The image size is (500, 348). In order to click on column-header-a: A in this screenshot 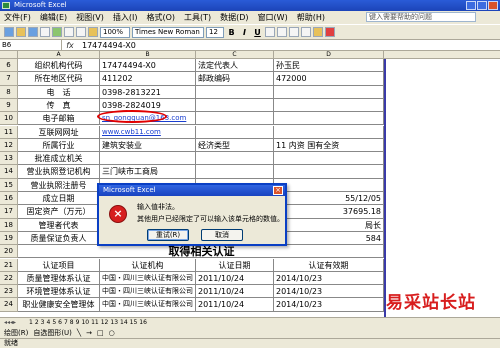, I will do `click(59, 55)`.